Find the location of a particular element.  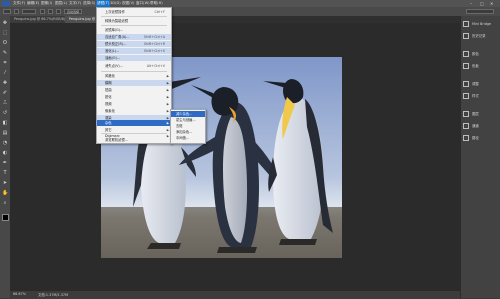

minimize-icon: – is located at coordinates (471, 3).